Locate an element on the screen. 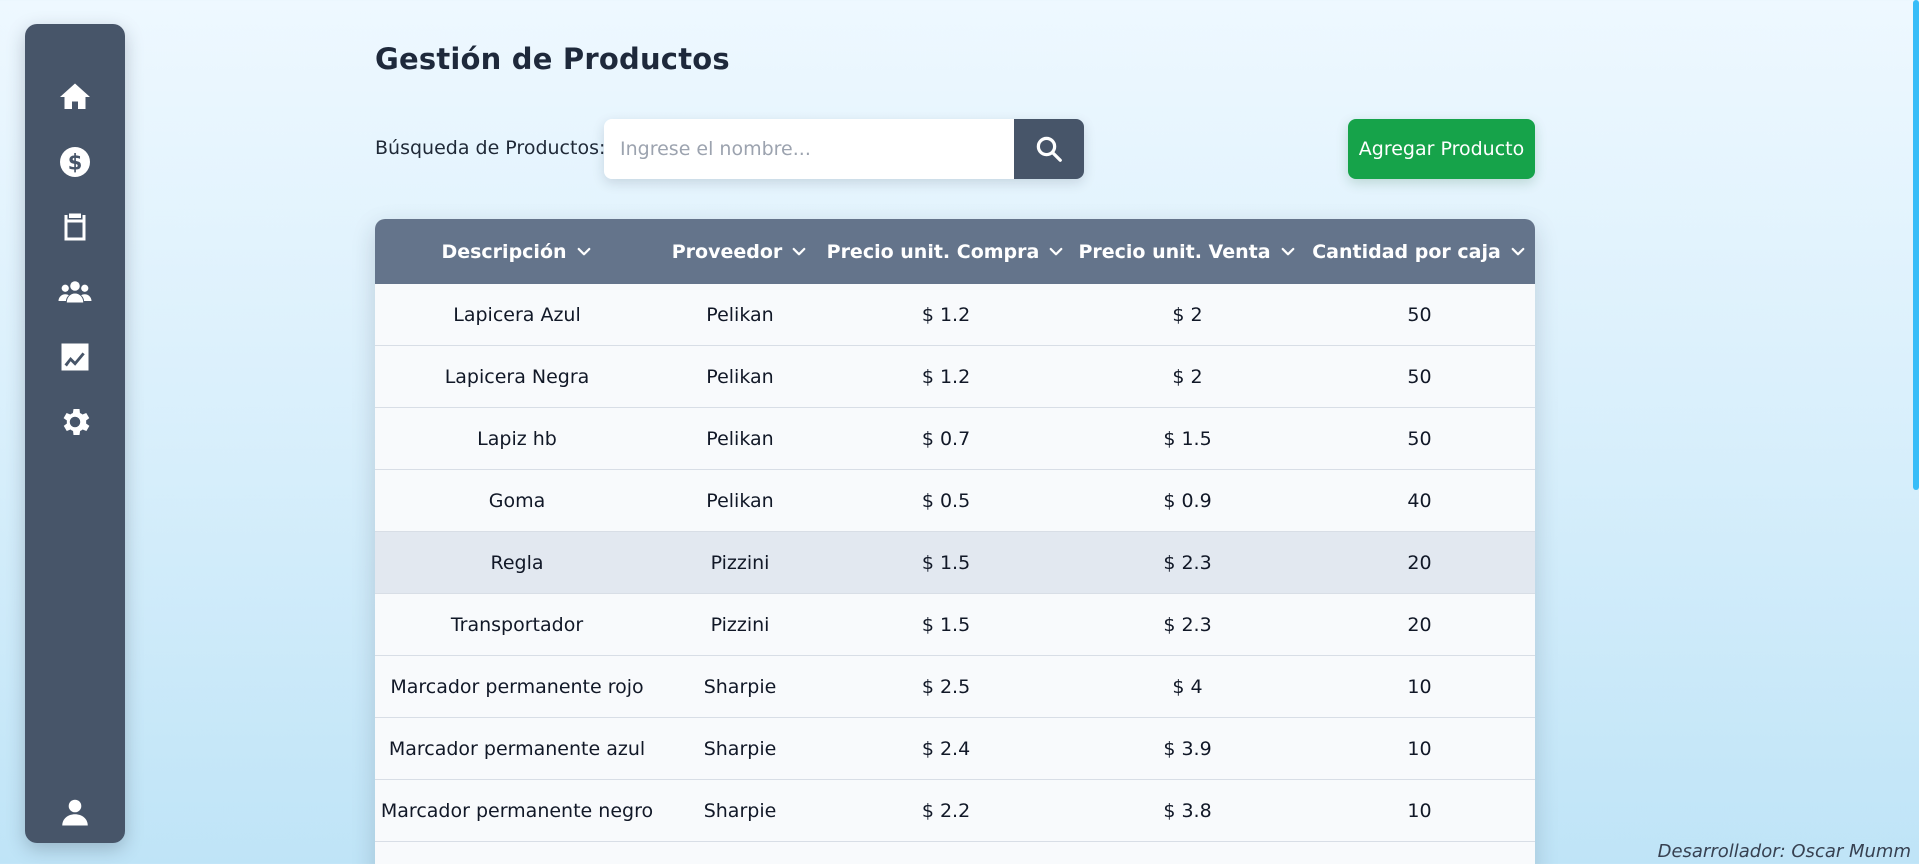 The width and height of the screenshot is (1919, 864). table-row: Transportador Pizzini $ 1.5 $ 2.3 20 is located at coordinates (955, 625).